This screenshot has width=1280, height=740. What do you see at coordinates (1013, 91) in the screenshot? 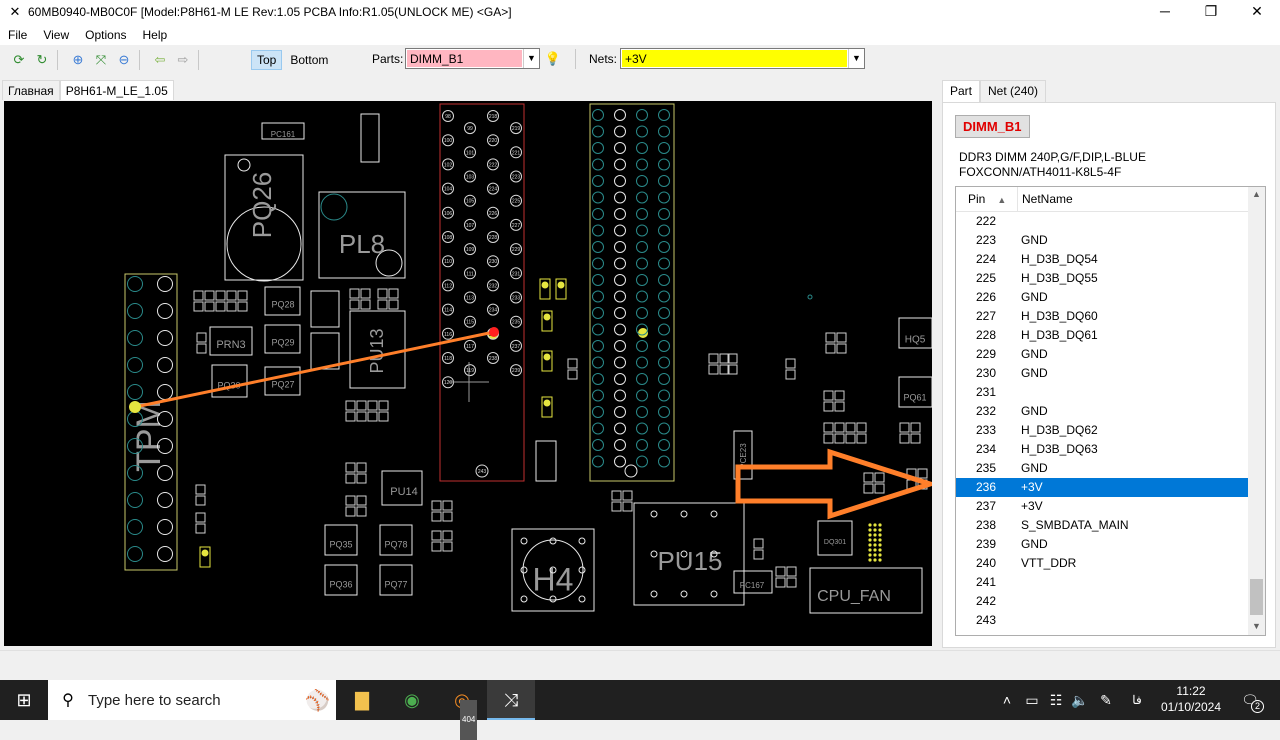
I see `tab-net: Net (240)` at bounding box center [1013, 91].